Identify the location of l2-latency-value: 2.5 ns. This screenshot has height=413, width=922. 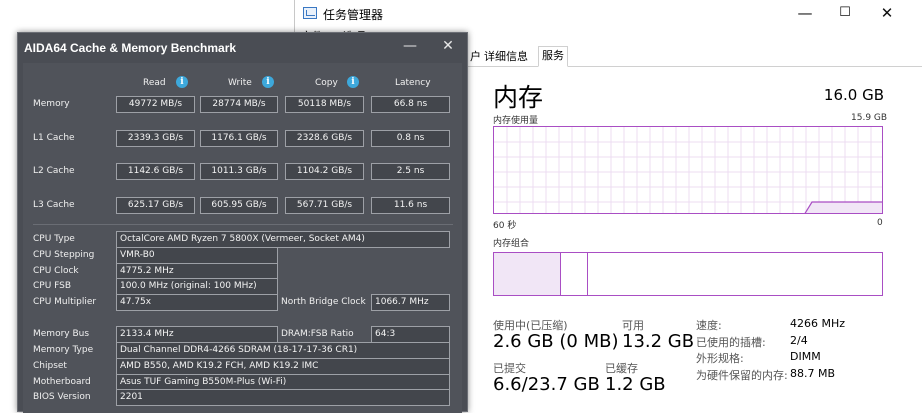
(410, 171).